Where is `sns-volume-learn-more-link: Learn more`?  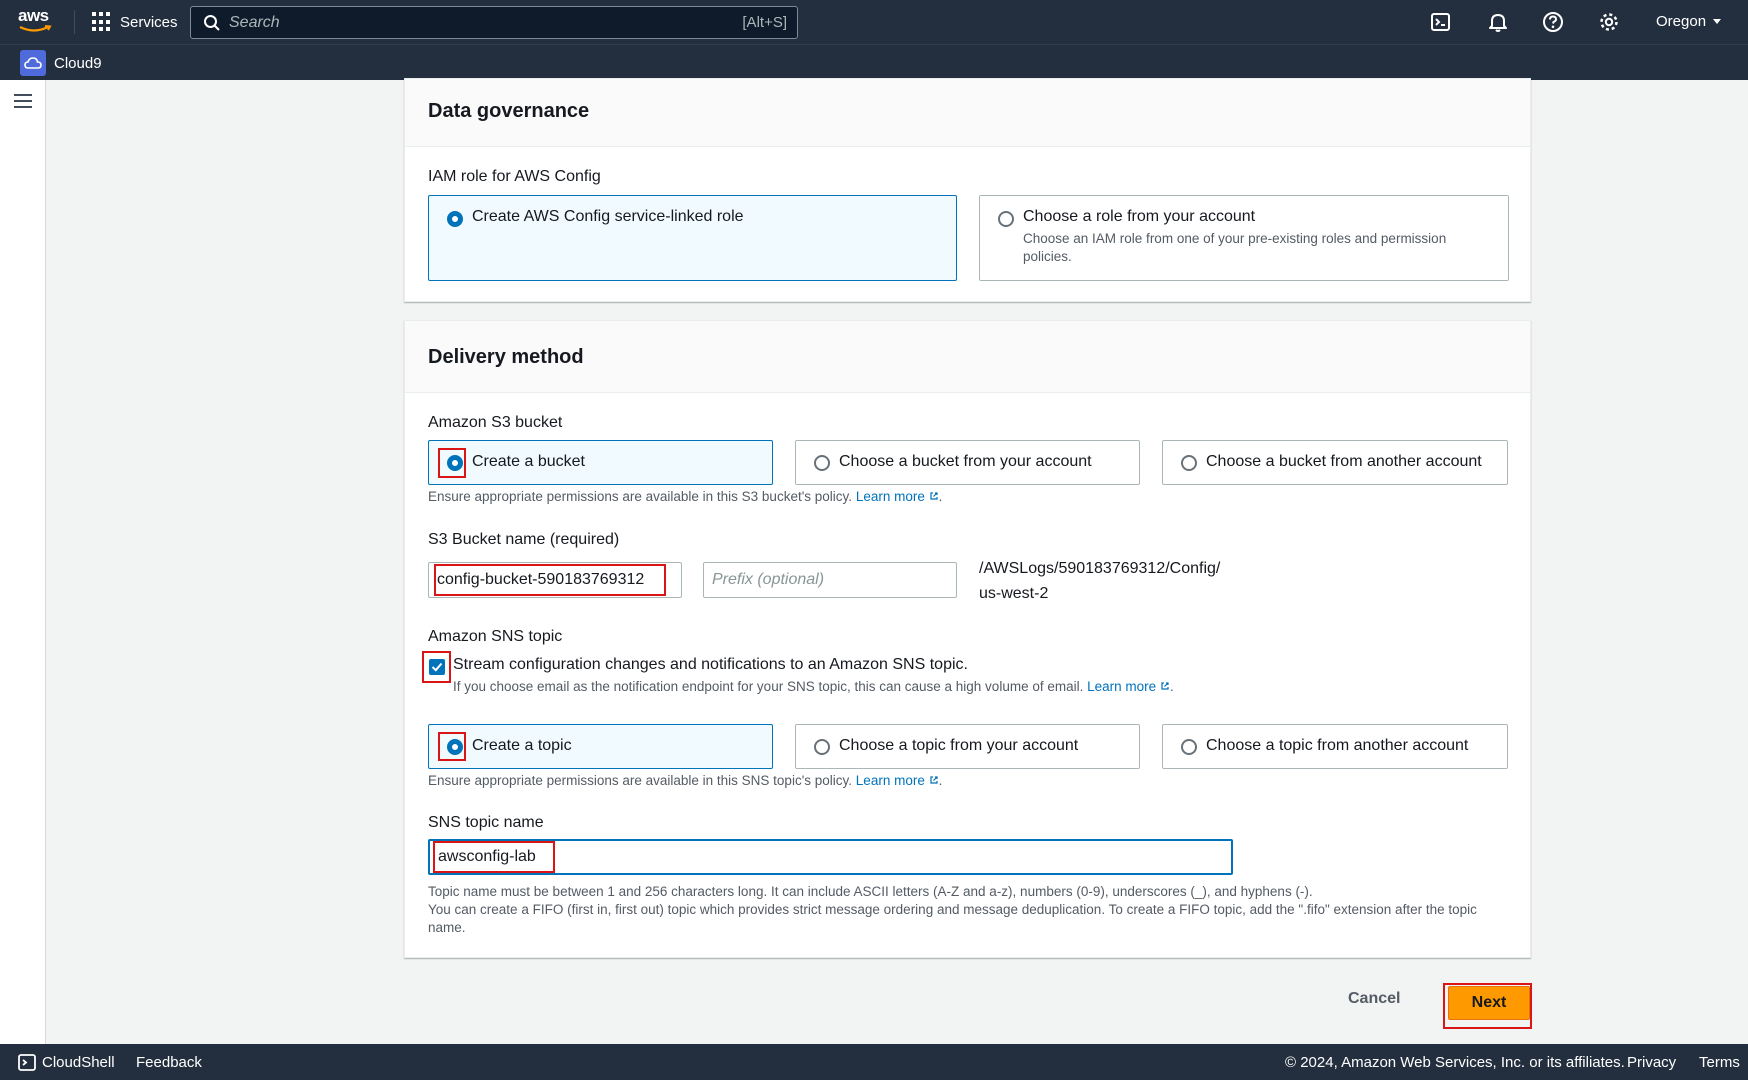 sns-volume-learn-more-link: Learn more is located at coordinates (1121, 686).